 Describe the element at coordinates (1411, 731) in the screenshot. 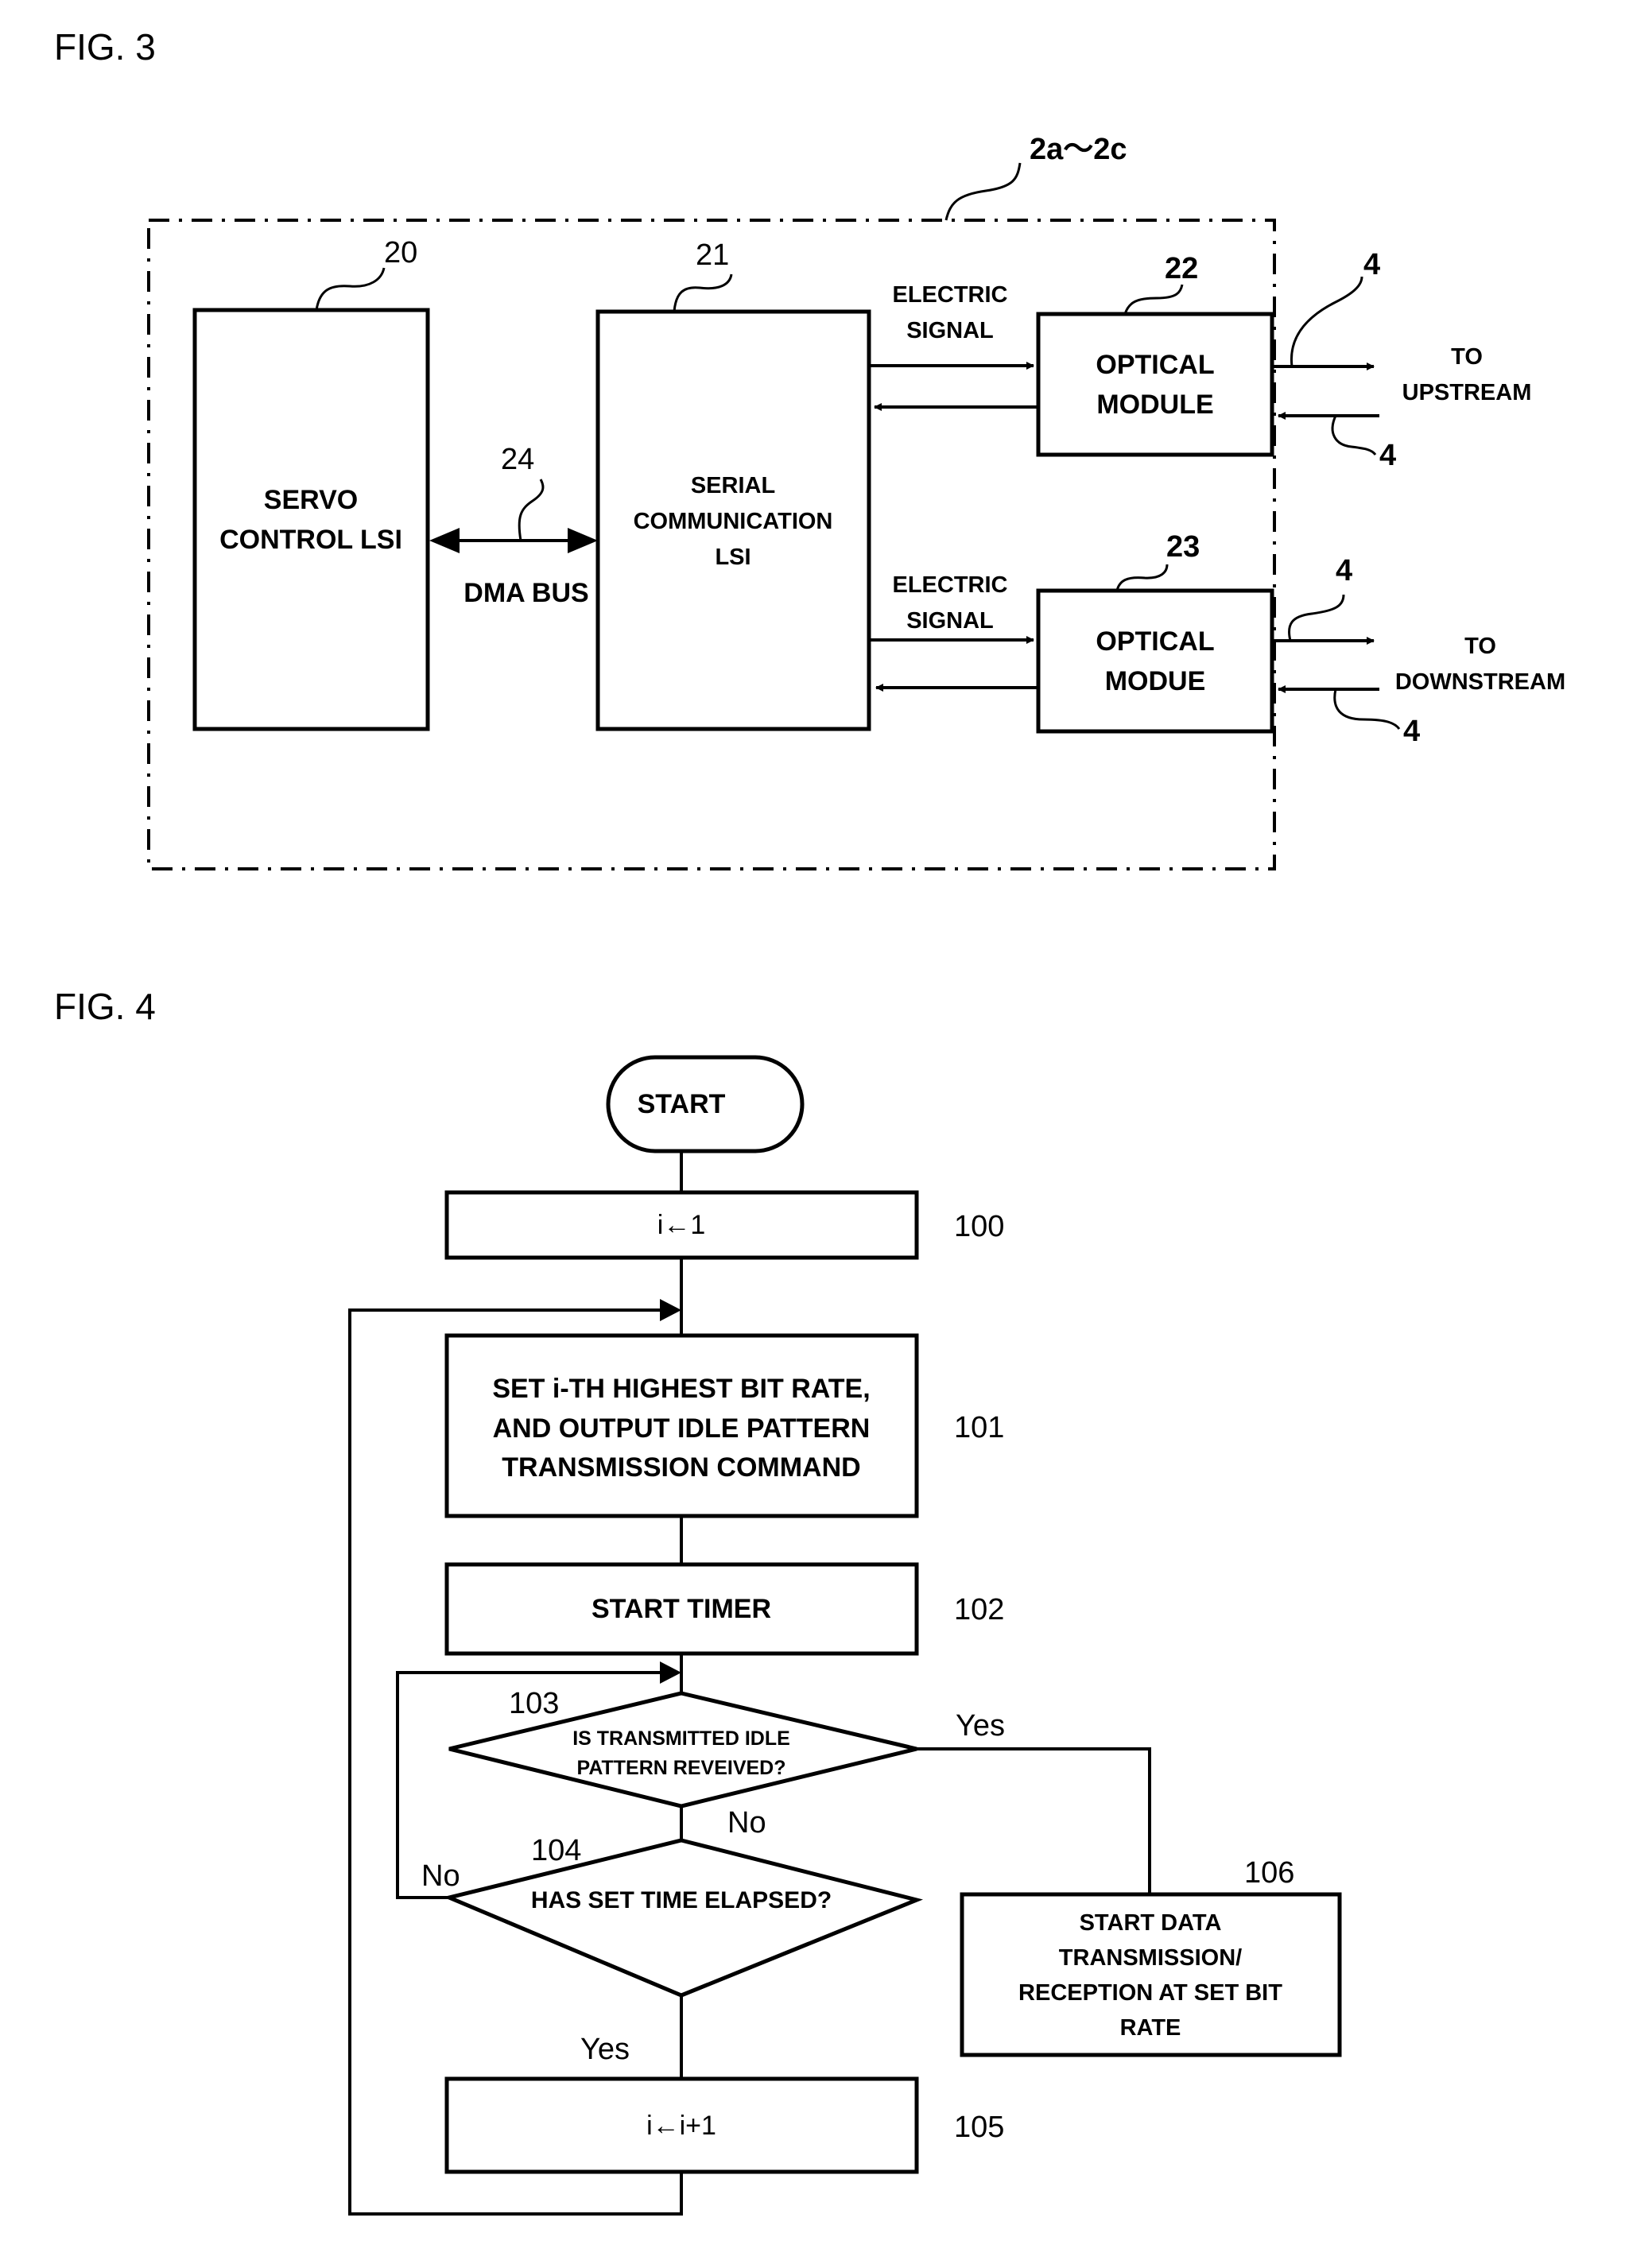

I see `fiber-down-in-ref: 4` at that location.